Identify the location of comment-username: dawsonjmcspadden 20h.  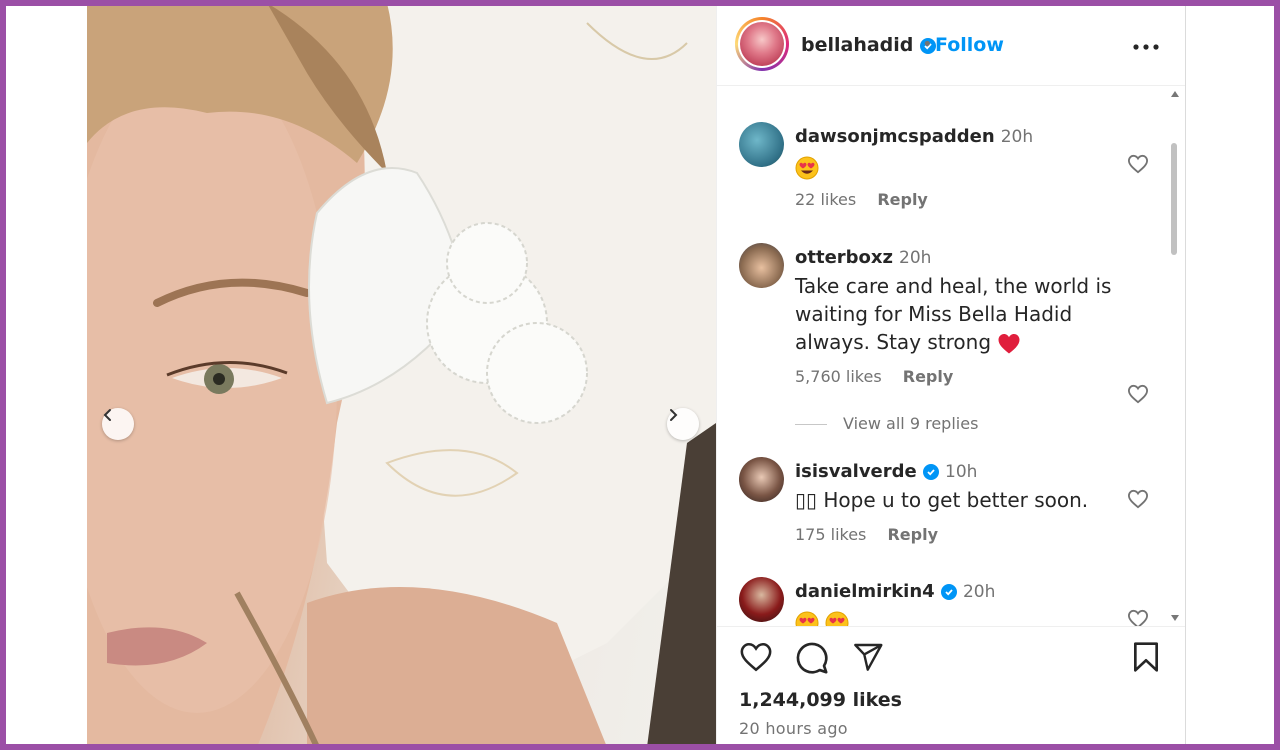
(914, 136).